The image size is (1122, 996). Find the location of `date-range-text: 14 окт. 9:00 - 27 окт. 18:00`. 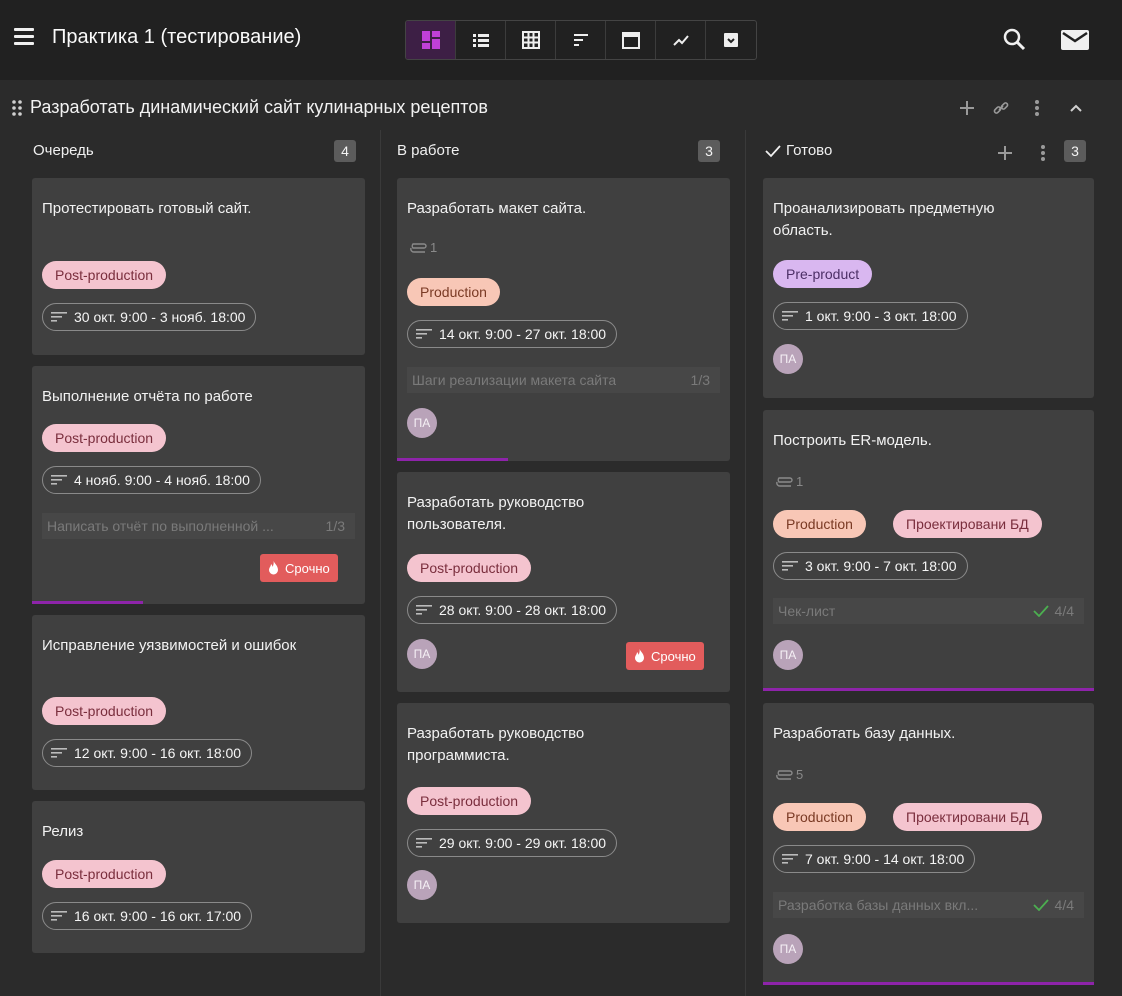

date-range-text: 14 окт. 9:00 - 27 окт. 18:00 is located at coordinates (523, 334).